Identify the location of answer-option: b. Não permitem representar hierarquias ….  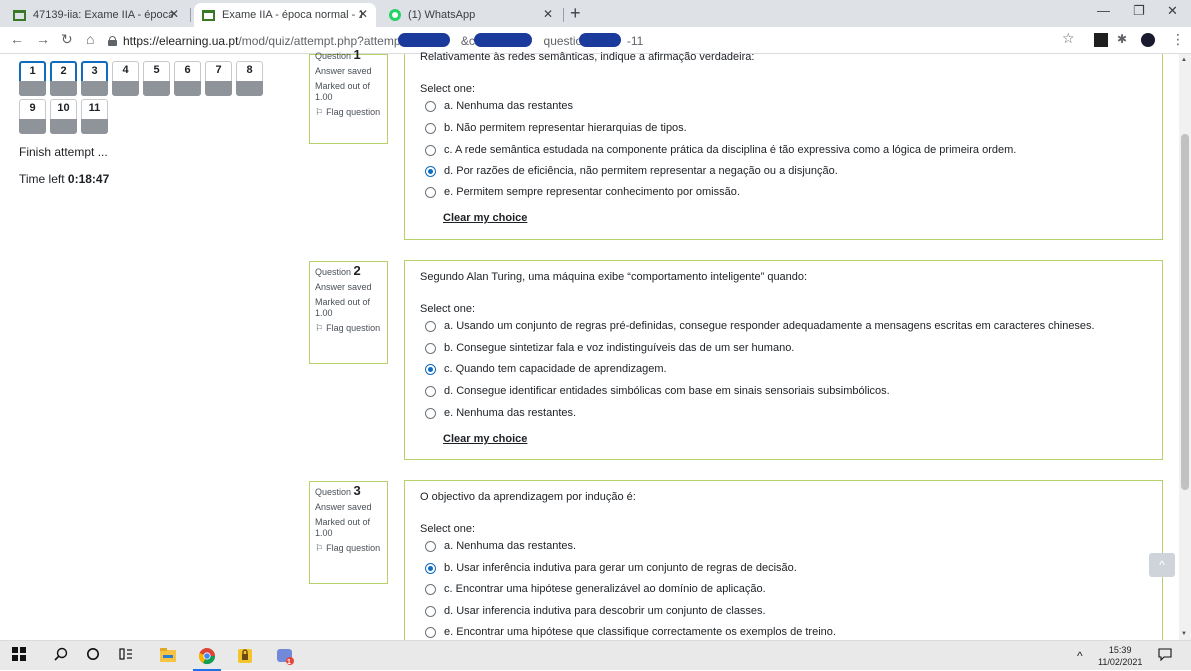
(556, 128).